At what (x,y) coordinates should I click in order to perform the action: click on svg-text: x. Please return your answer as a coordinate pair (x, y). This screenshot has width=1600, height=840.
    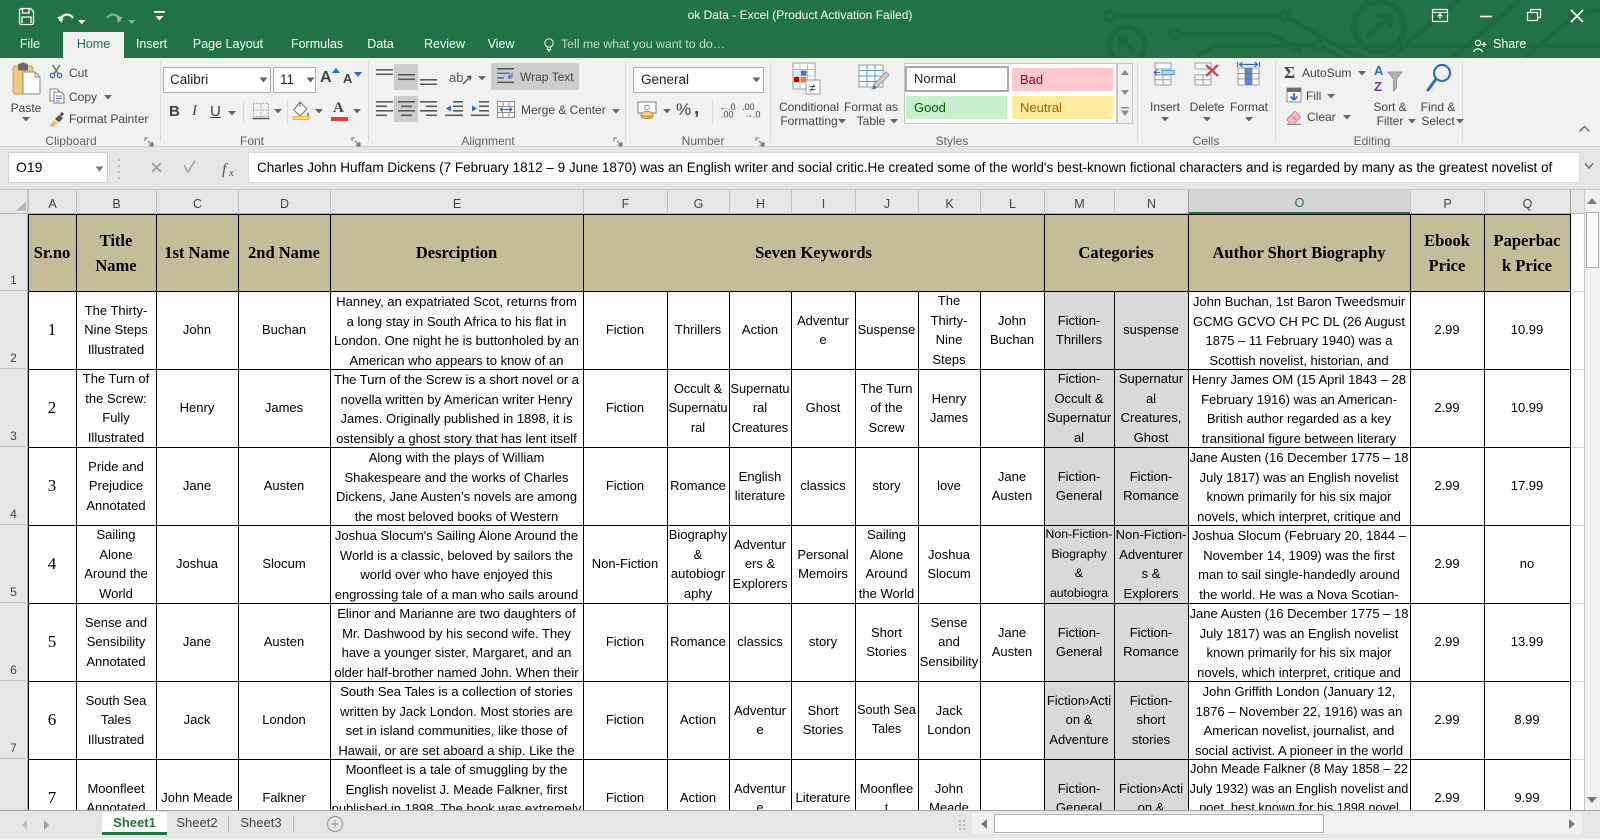
    Looking at the image, I should click on (231, 173).